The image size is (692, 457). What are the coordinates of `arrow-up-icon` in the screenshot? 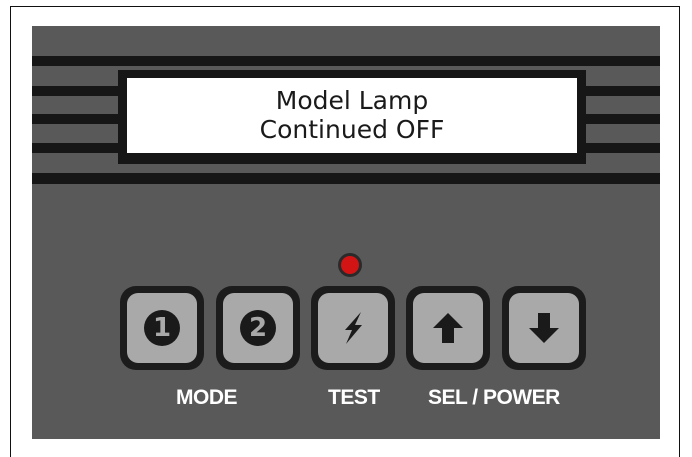 It's located at (448, 328).